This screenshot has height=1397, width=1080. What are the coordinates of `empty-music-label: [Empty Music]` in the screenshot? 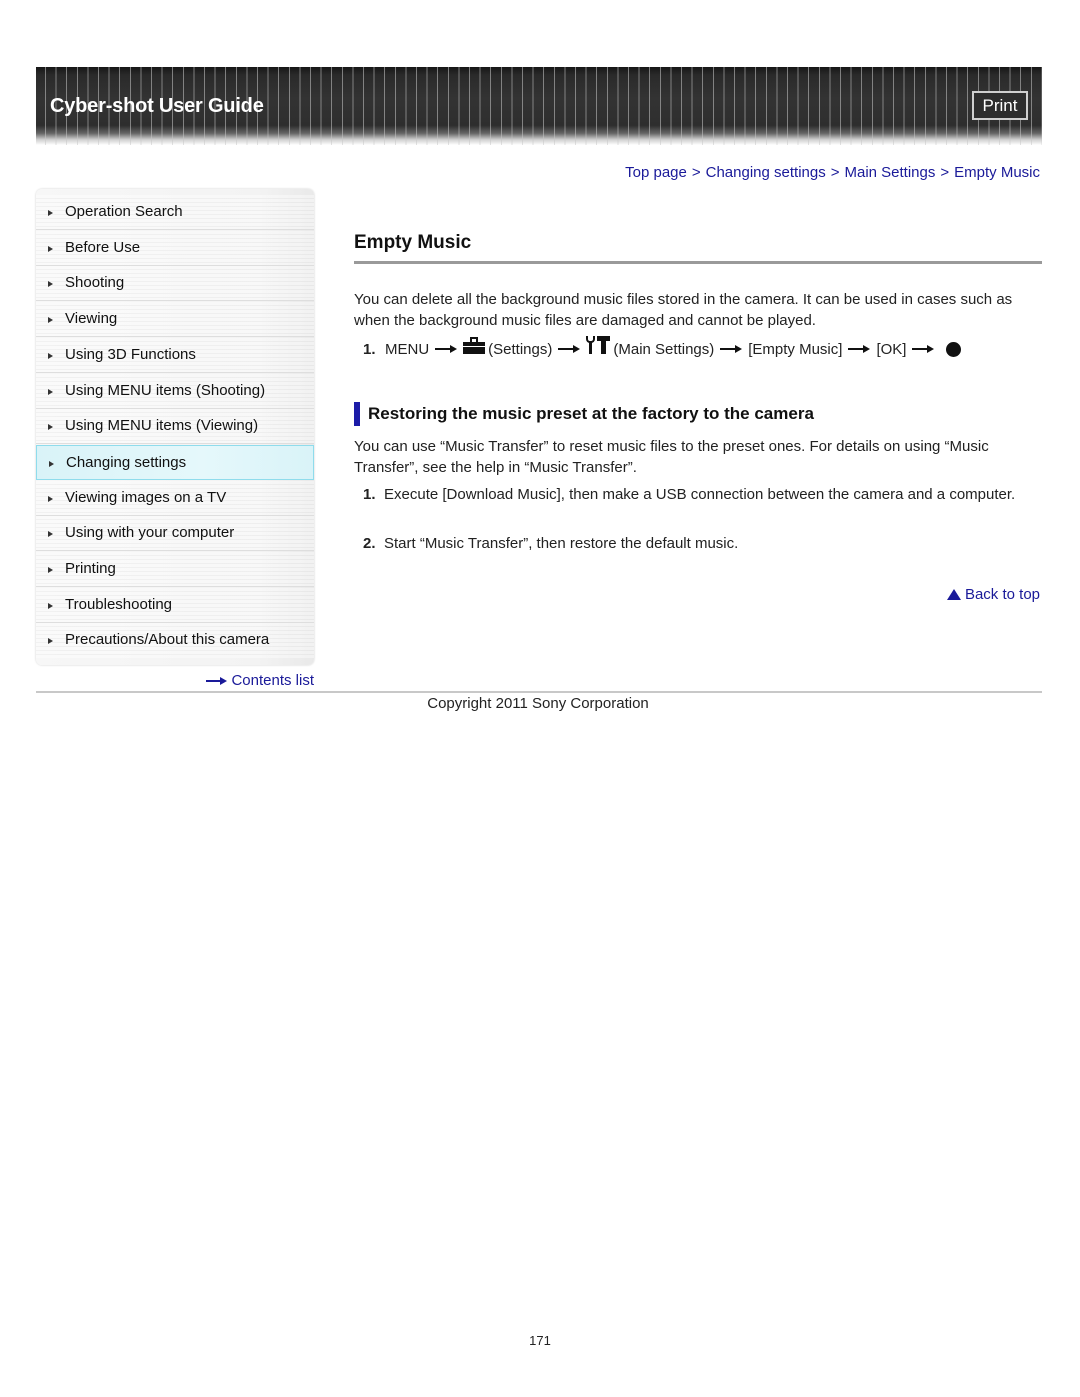 It's located at (795, 349).